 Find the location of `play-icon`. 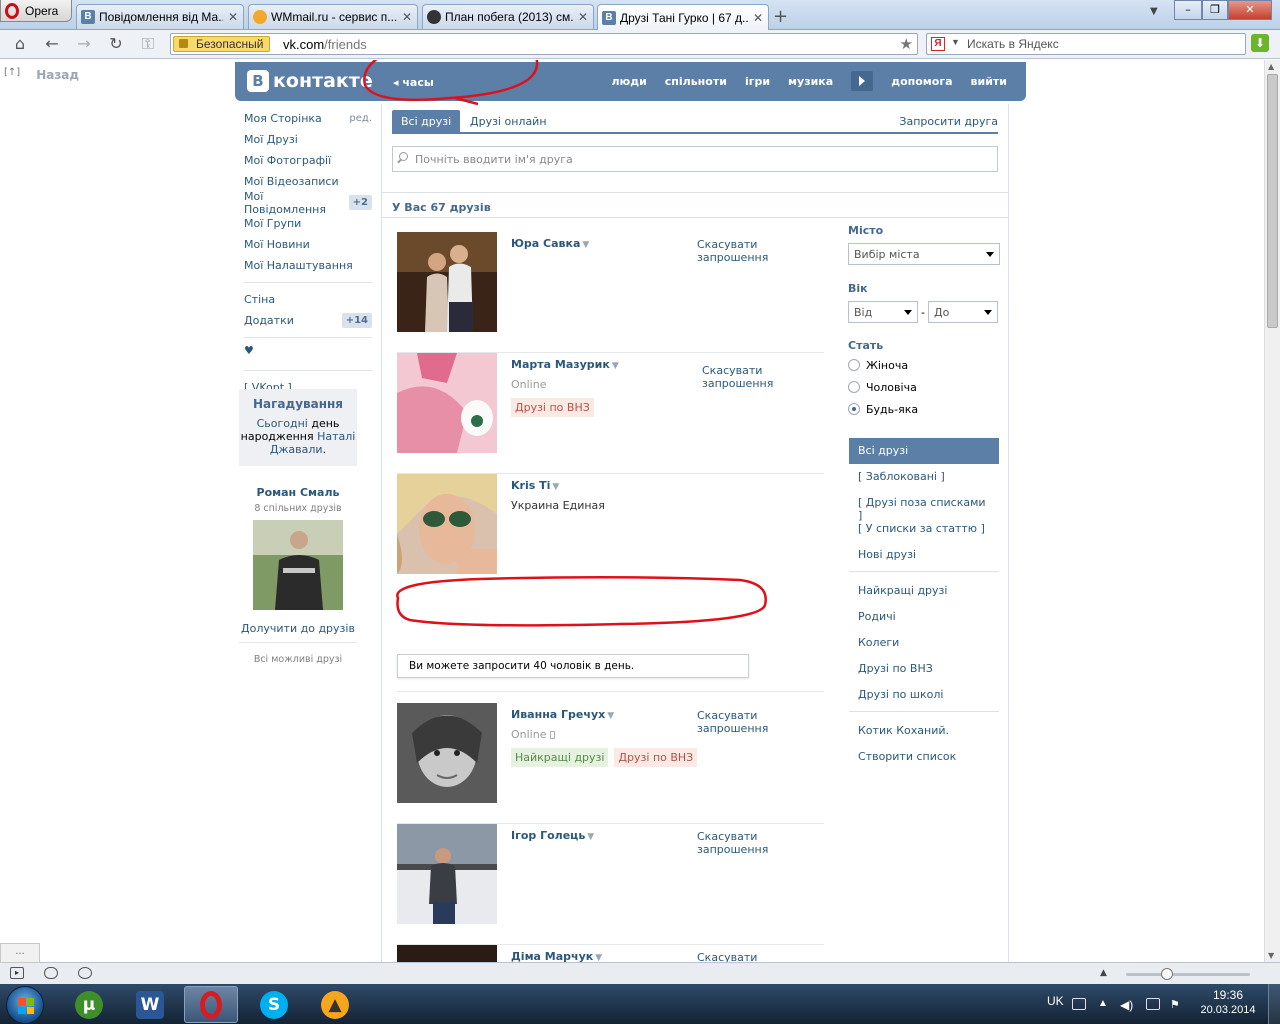

play-icon is located at coordinates (862, 81).